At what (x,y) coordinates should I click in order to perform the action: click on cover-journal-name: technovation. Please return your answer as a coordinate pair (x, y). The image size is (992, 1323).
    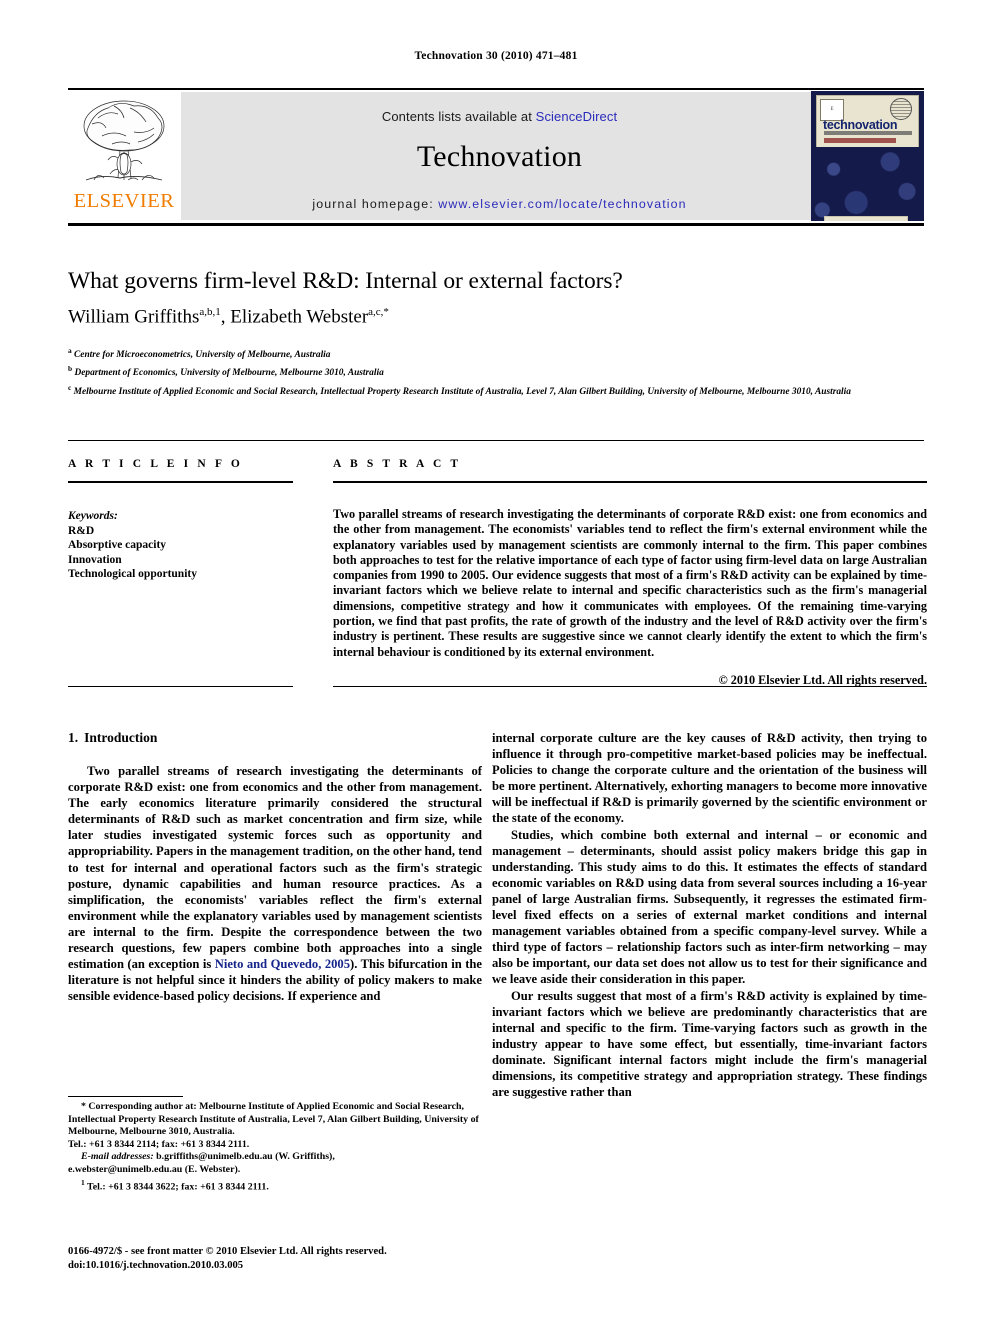
    Looking at the image, I should click on (860, 125).